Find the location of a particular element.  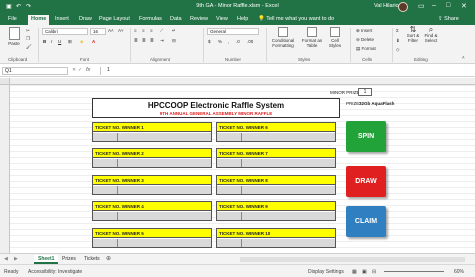

align-top-icon: ≡ is located at coordinates (135, 30).